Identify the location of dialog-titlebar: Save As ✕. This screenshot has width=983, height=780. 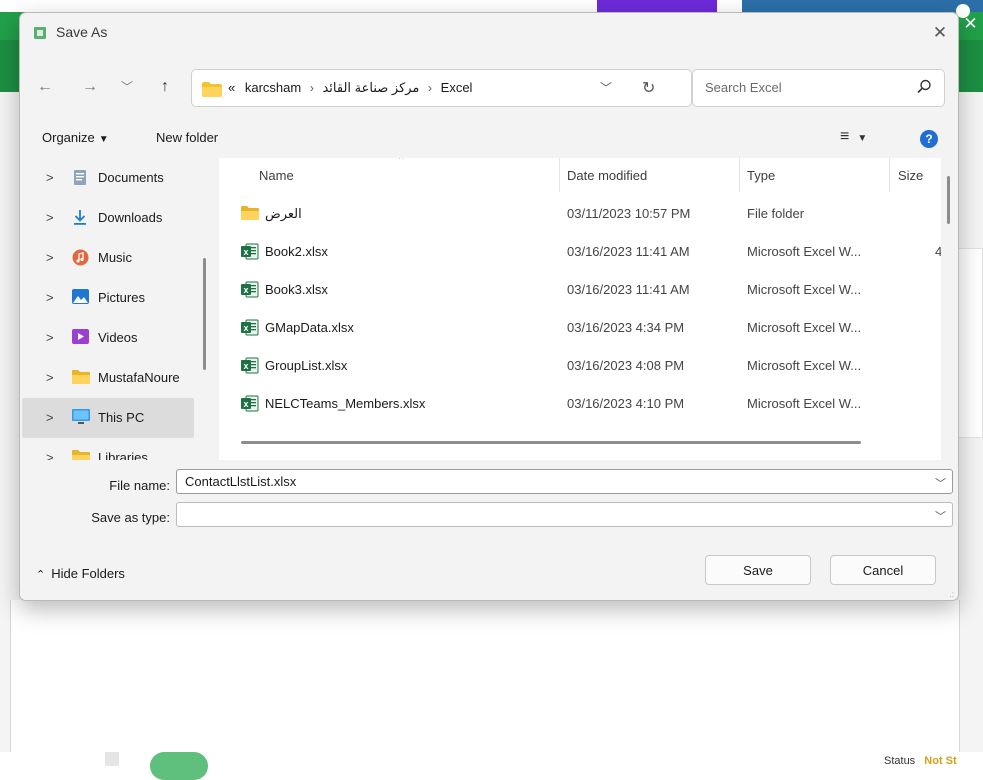
(489, 33).